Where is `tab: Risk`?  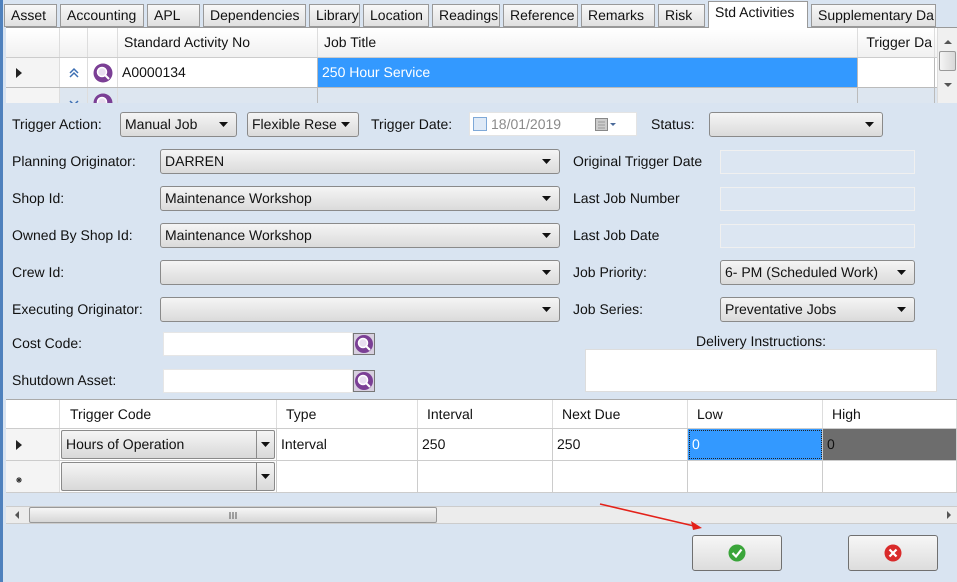
tab: Risk is located at coordinates (681, 15).